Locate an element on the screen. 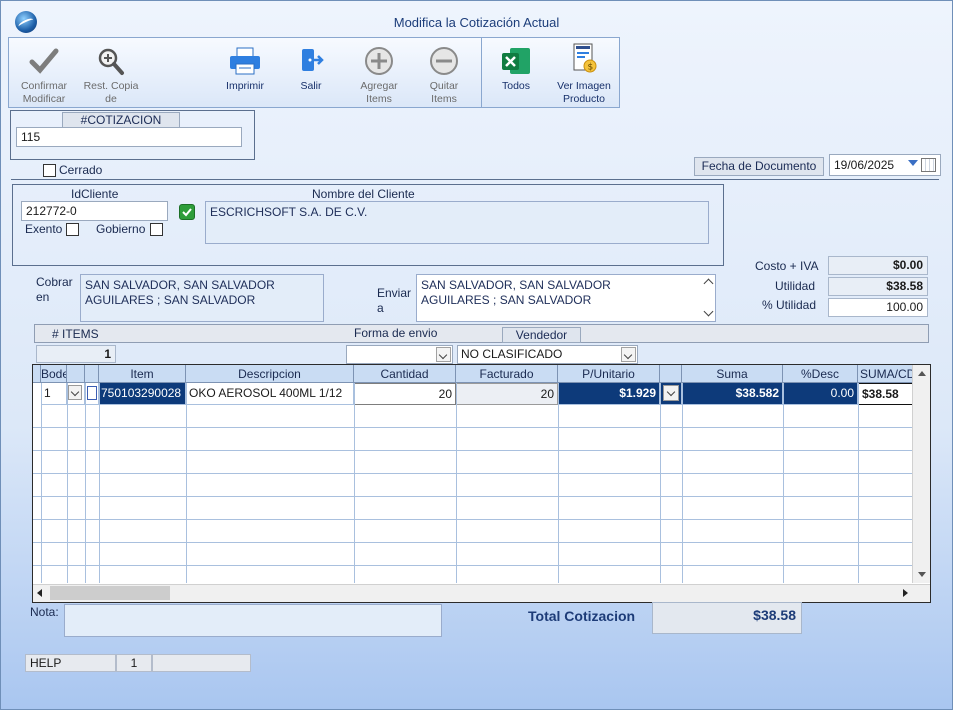  total-cotizacion-value: $38.58 is located at coordinates (727, 618).